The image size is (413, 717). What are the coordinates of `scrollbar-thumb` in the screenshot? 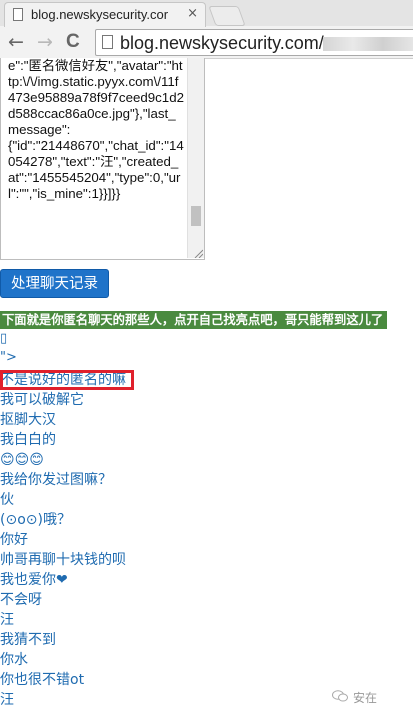 It's located at (196, 216).